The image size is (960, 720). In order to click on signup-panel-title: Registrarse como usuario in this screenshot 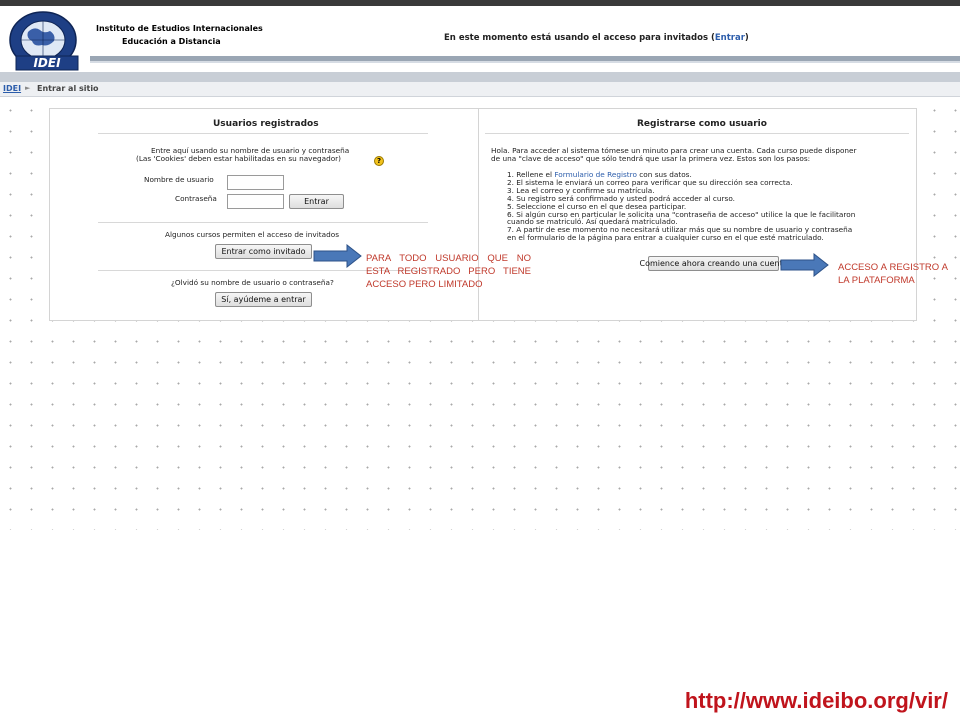, I will do `click(702, 124)`.